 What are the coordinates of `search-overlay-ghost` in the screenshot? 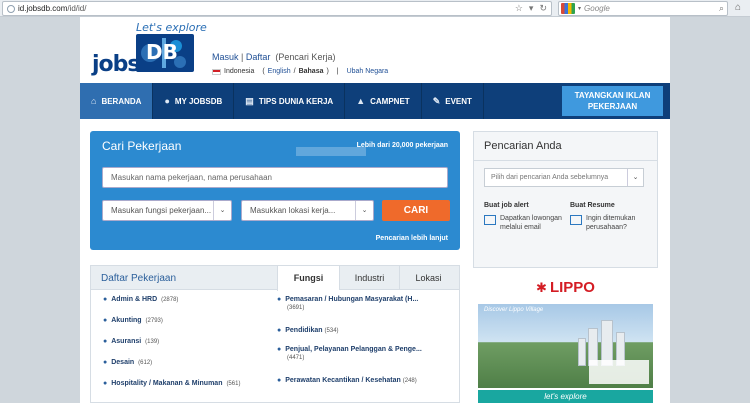 It's located at (331, 151).